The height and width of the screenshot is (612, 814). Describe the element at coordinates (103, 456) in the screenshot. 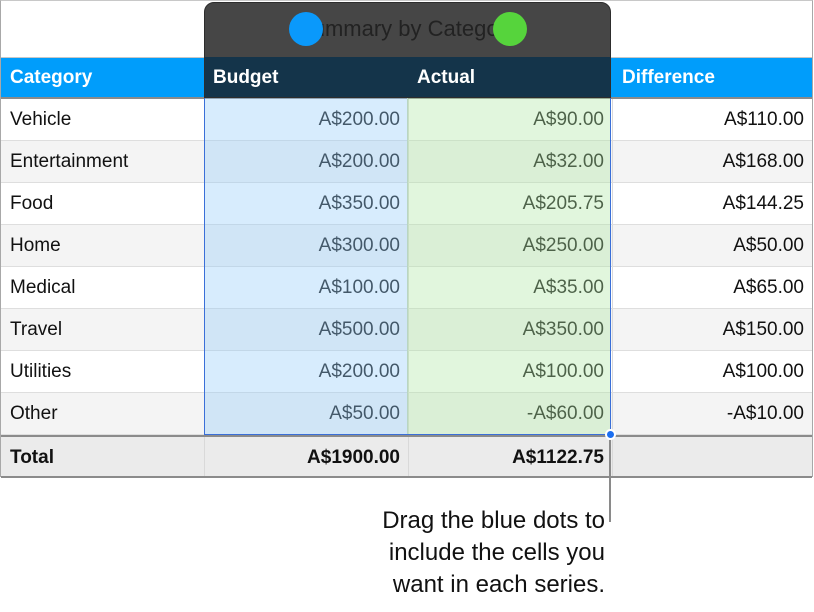

I see `total-label: Total` at that location.